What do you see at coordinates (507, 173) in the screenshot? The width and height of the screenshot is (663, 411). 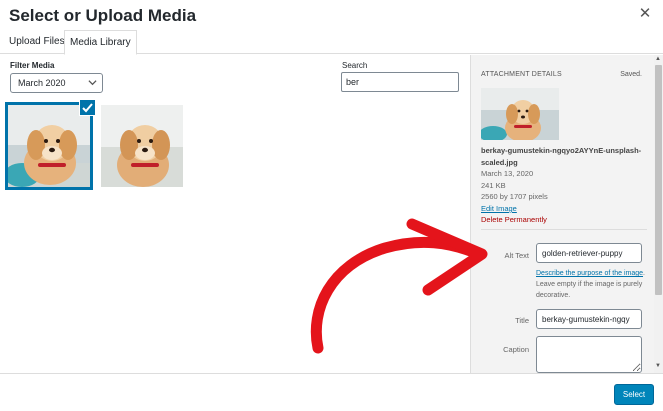 I see `attachment-date: March 13, 2020` at bounding box center [507, 173].